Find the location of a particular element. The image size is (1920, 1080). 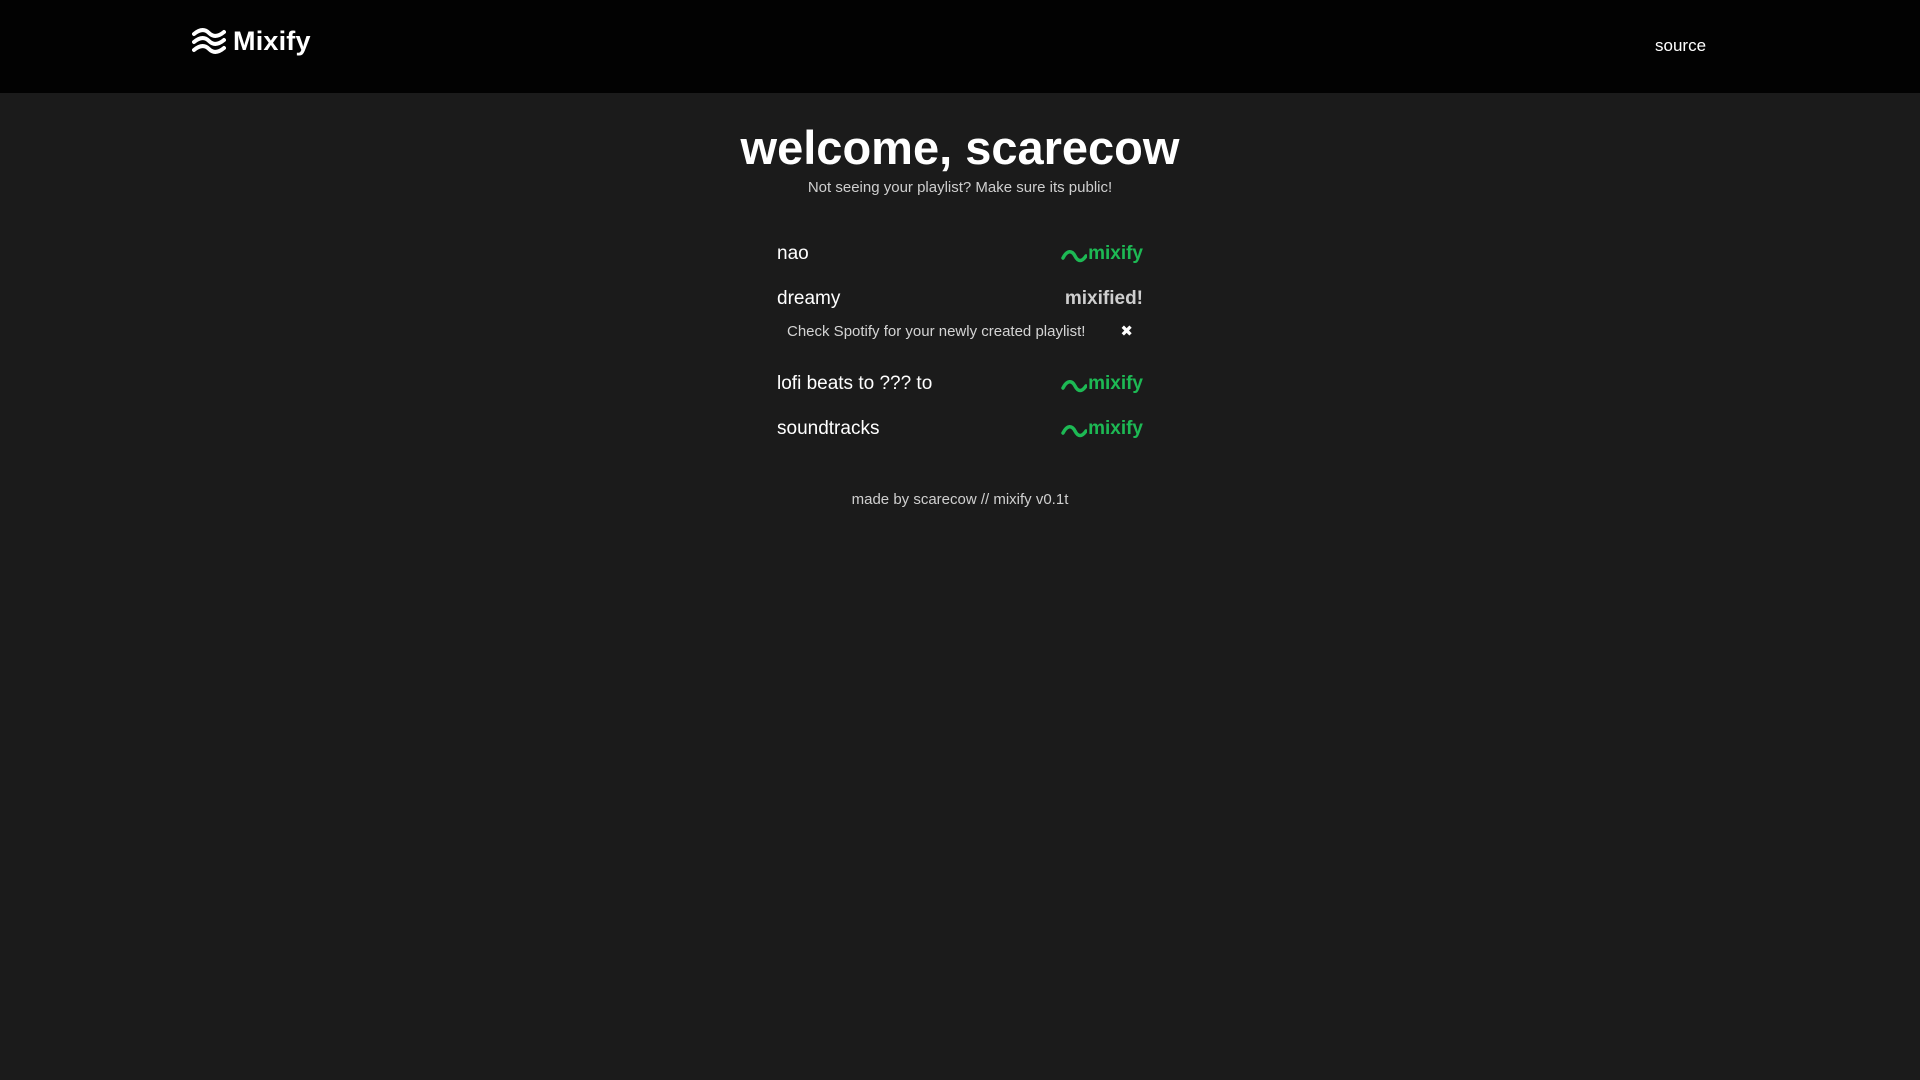

mixified-status: mixified! is located at coordinates (1103, 298).